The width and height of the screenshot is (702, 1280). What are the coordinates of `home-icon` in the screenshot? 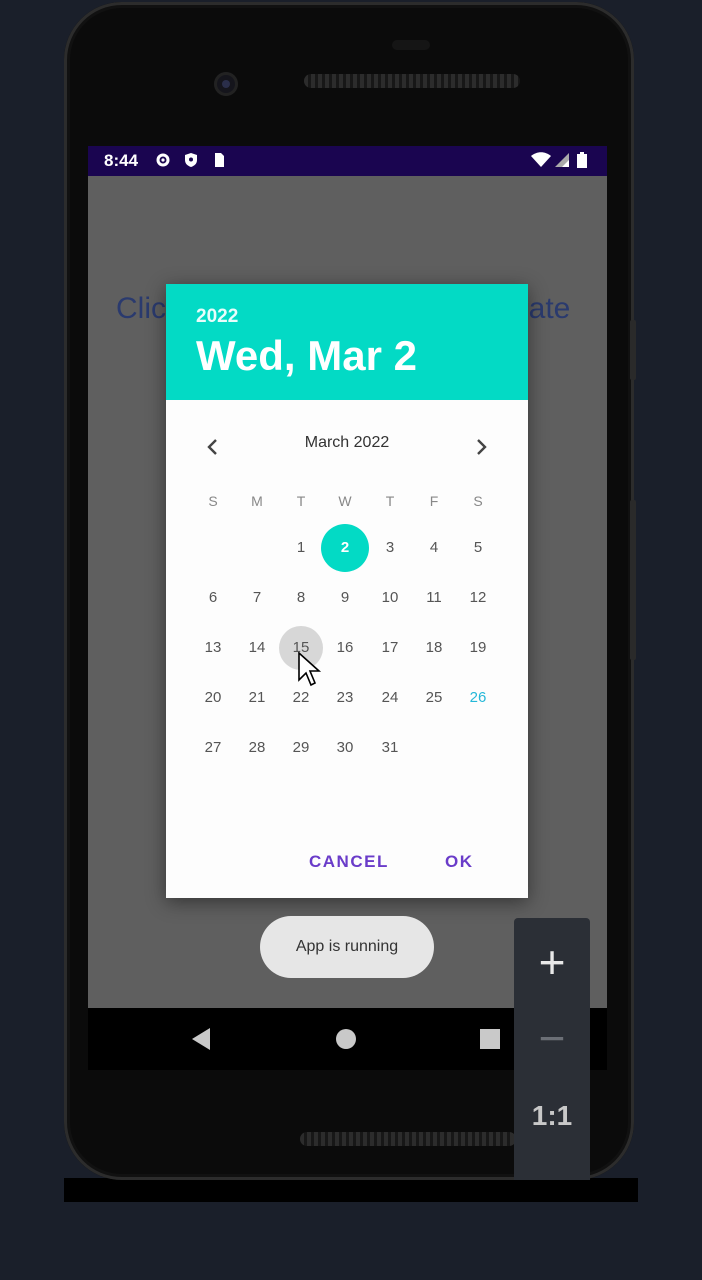 It's located at (346, 1039).